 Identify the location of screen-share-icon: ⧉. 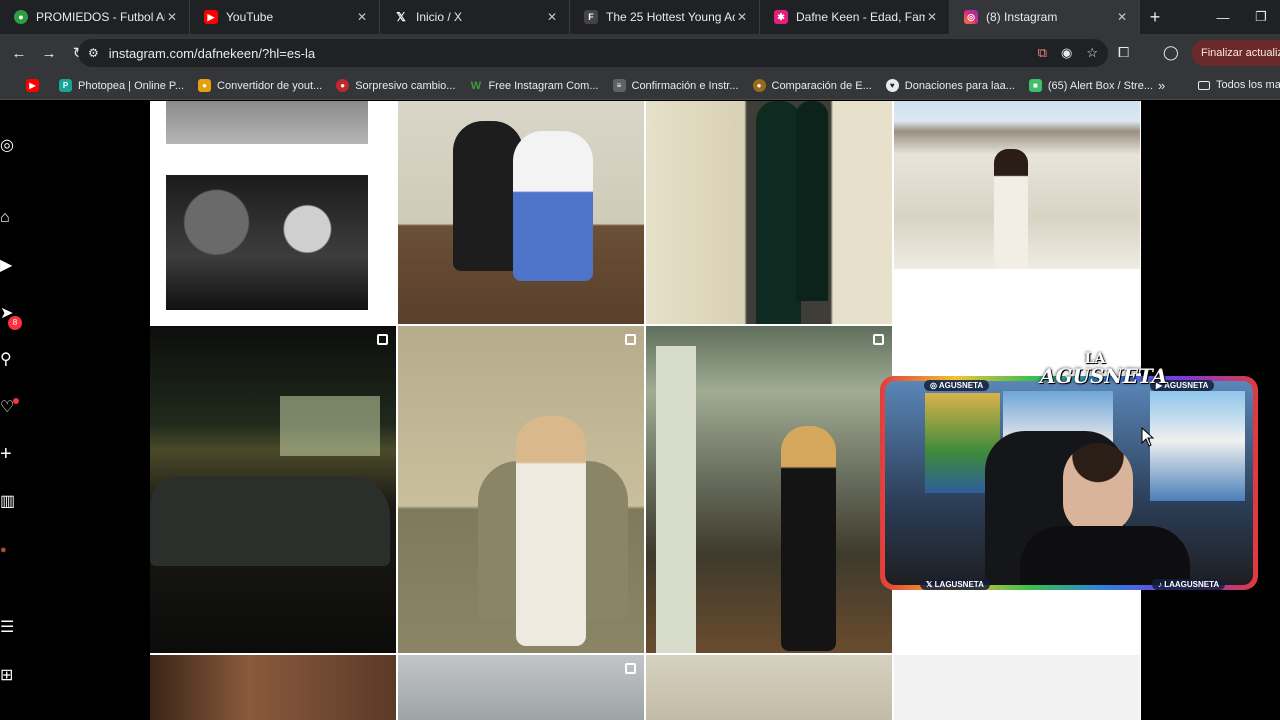
(1042, 53).